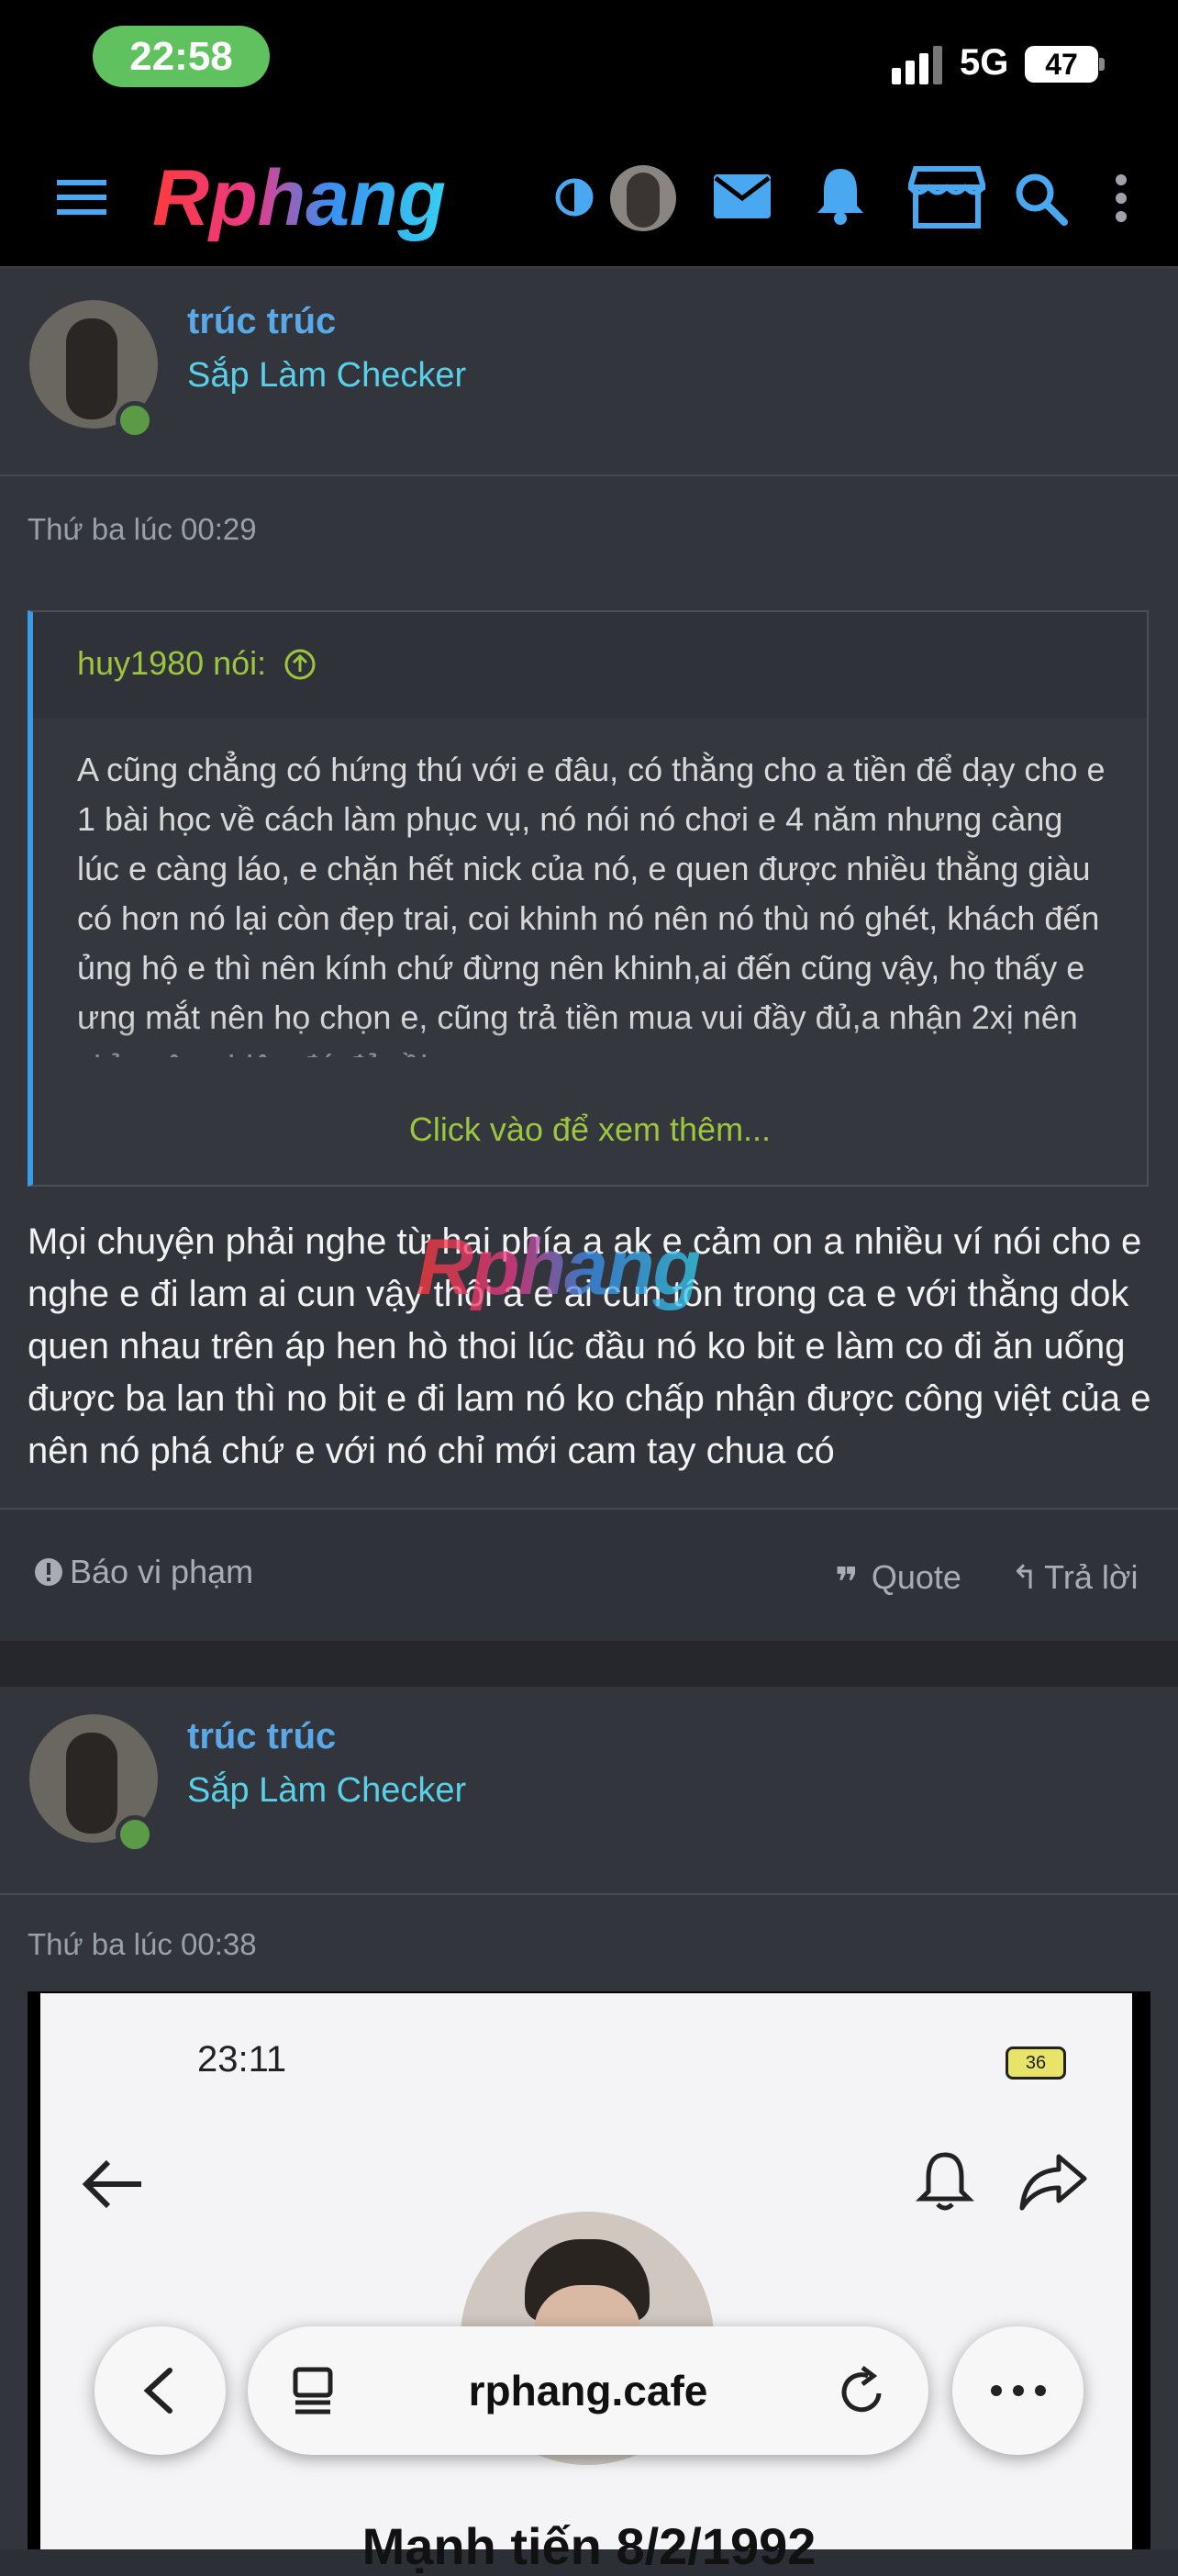 This screenshot has height=2576, width=1178. I want to click on image-time: 23:11, so click(242, 2059).